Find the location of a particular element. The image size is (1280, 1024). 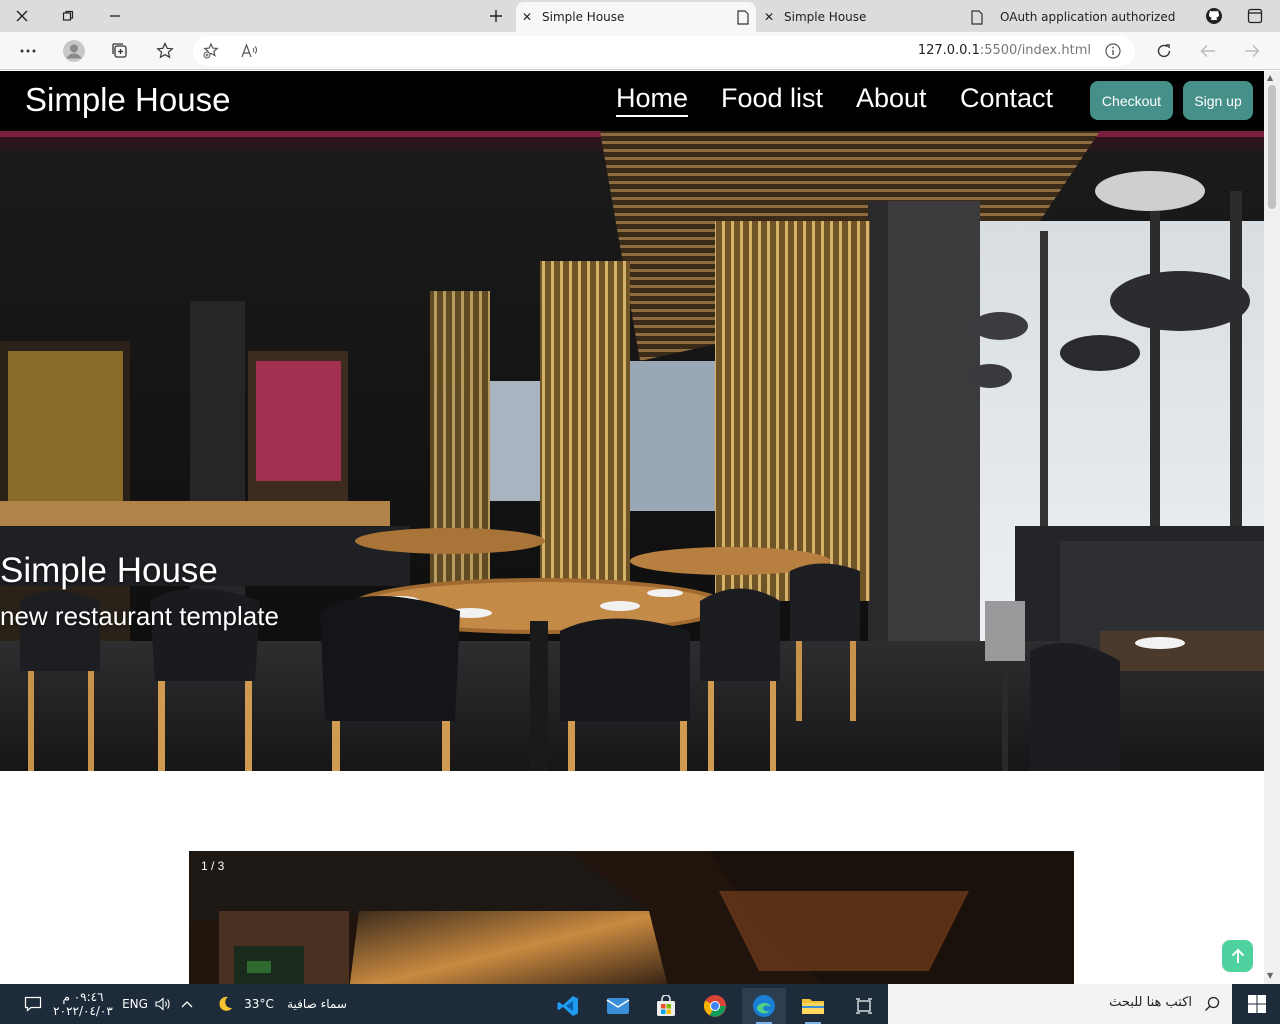

address-bar: 127.0.0.1:5500/index.html is located at coordinates (640, 51).